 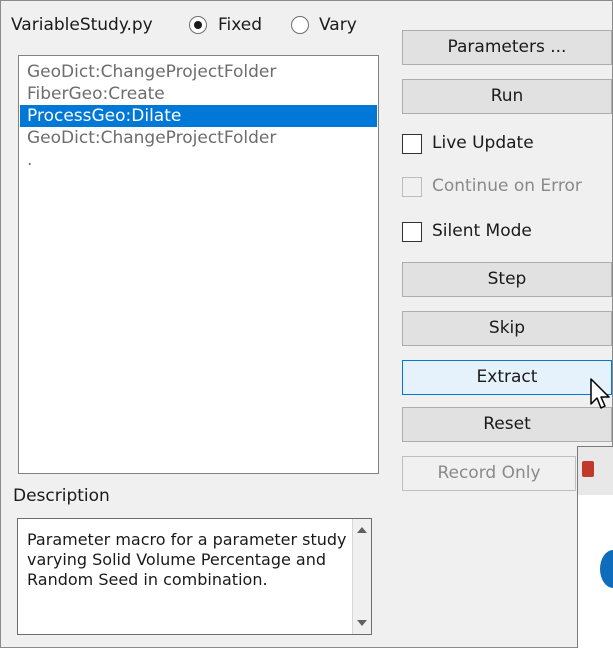 What do you see at coordinates (507, 279) in the screenshot?
I see `step-button: Step` at bounding box center [507, 279].